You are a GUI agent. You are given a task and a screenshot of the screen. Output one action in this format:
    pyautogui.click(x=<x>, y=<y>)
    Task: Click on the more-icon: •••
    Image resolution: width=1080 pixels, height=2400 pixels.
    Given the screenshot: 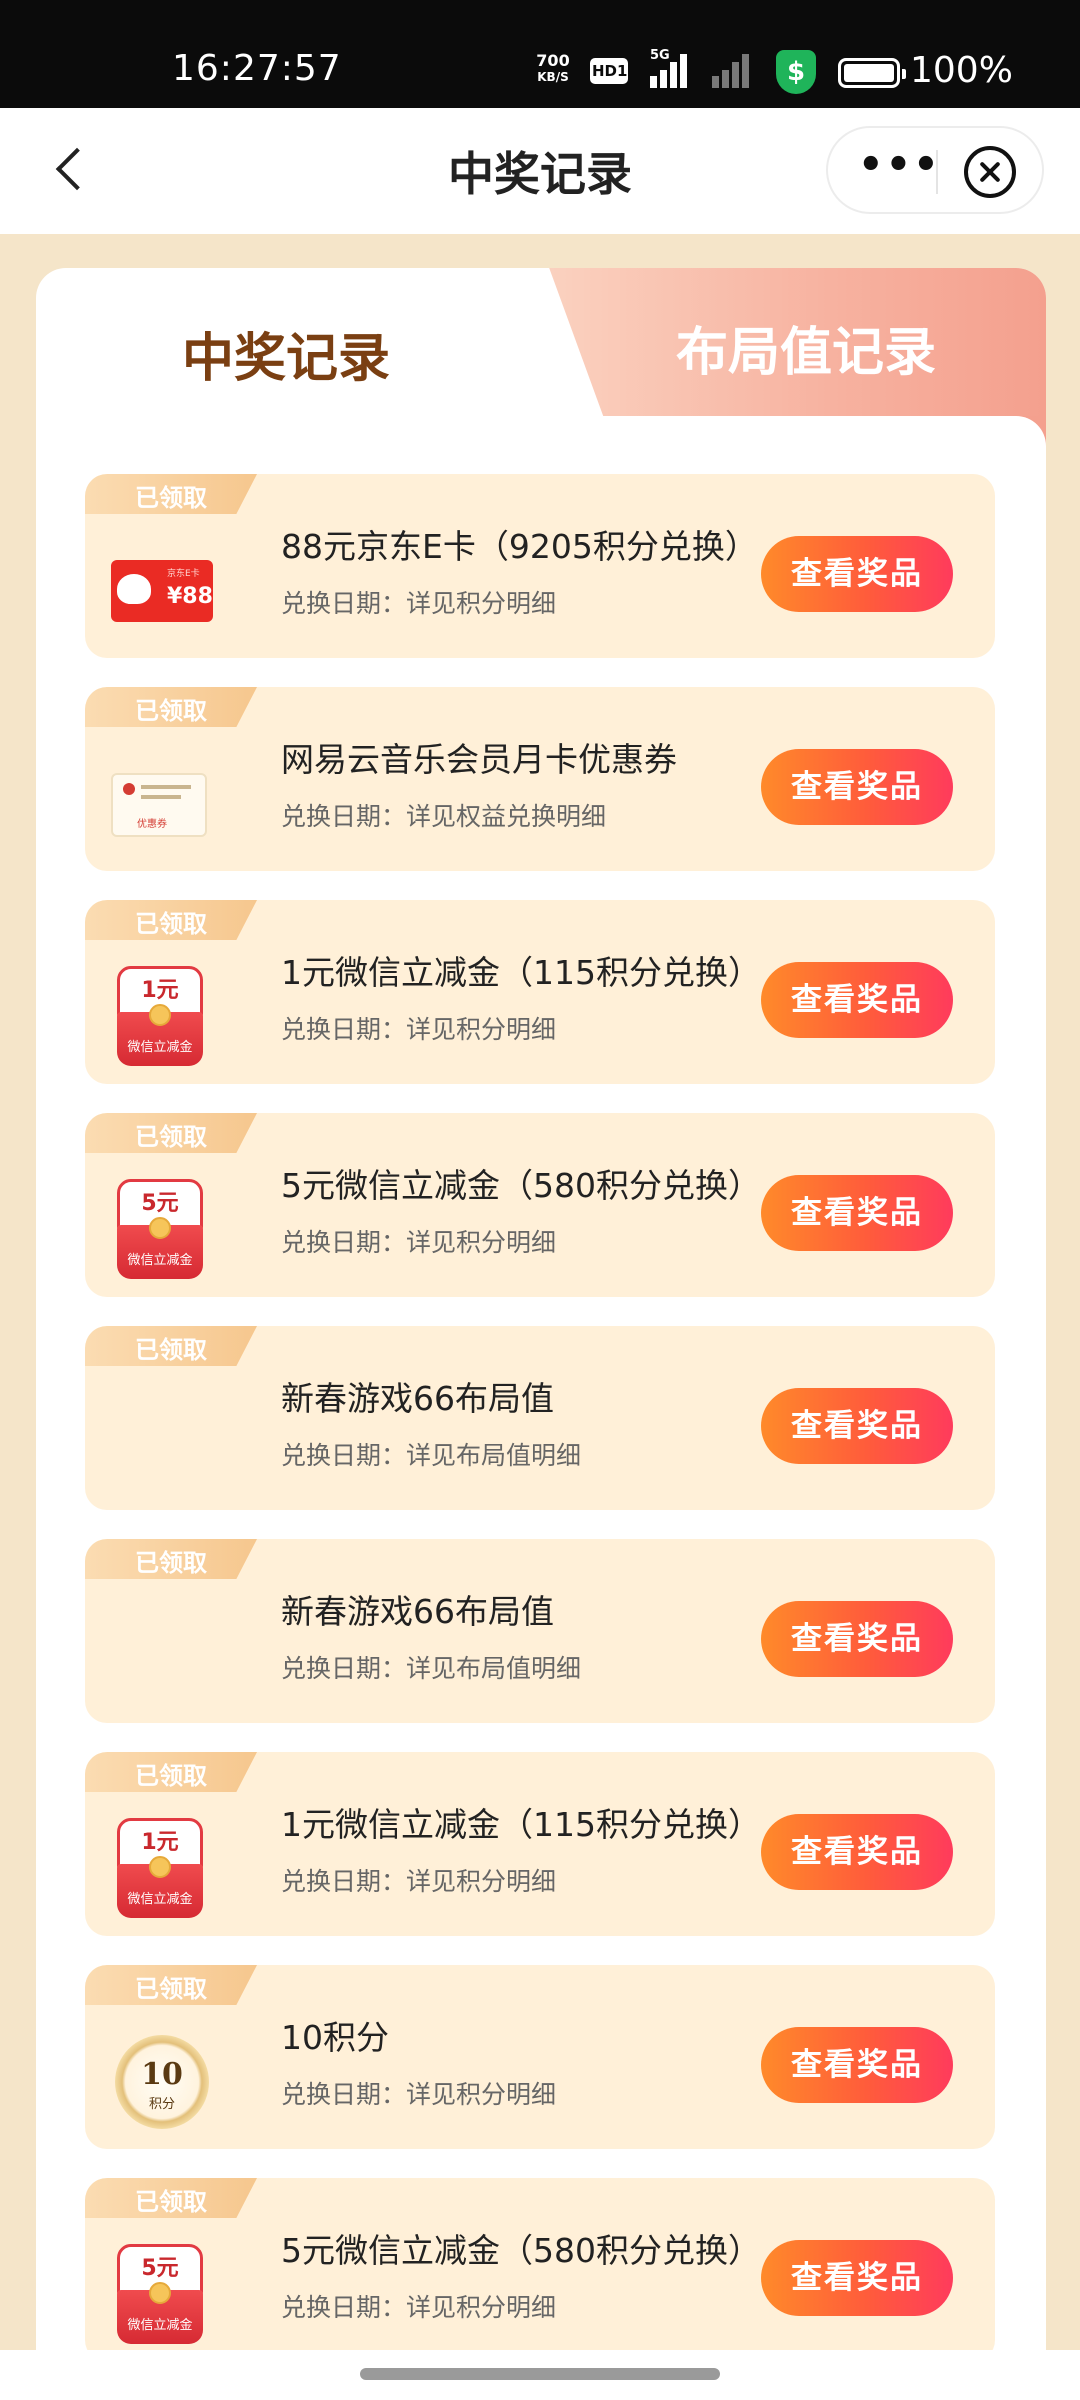 What is the action you would take?
    pyautogui.click(x=898, y=168)
    